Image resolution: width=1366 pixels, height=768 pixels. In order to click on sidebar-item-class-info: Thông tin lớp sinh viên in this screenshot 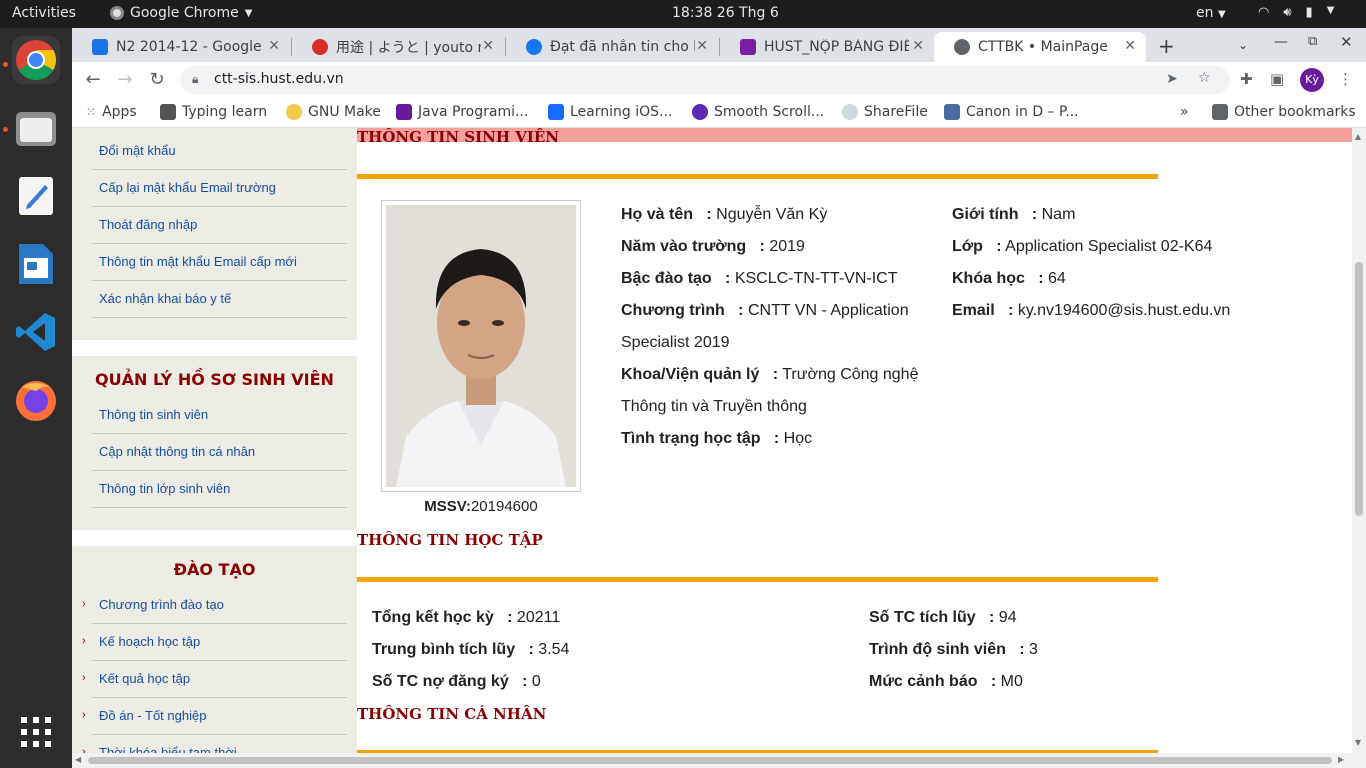, I will do `click(219, 489)`.